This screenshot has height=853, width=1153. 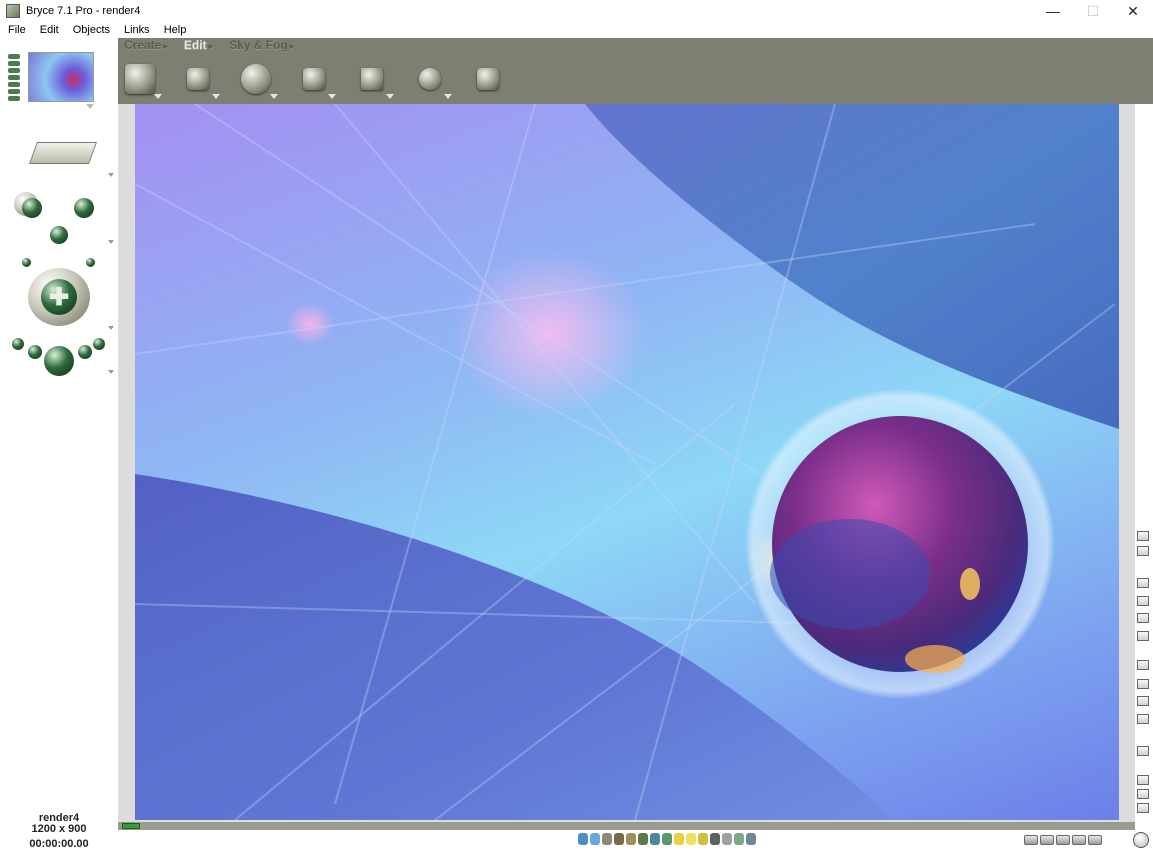 I want to click on tab-create: Create ▸, so click(x=146, y=46).